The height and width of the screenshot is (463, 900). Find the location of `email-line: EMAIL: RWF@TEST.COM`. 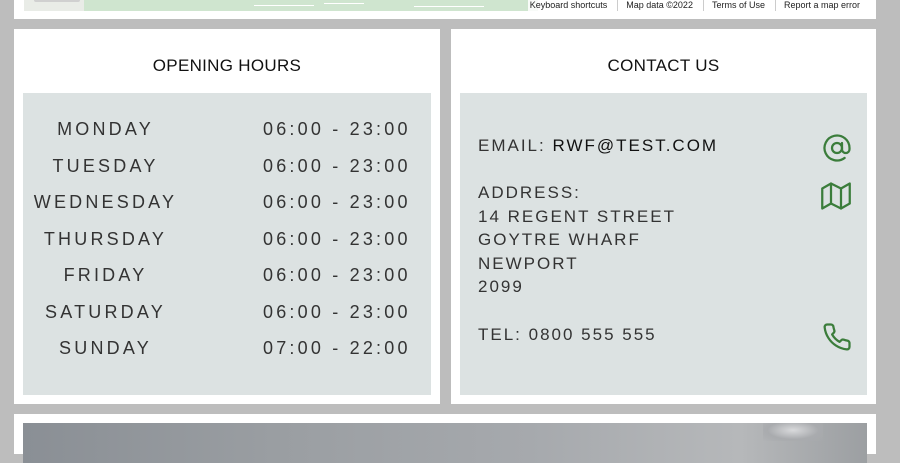

email-line: EMAIL: RWF@TEST.COM is located at coordinates (598, 146).